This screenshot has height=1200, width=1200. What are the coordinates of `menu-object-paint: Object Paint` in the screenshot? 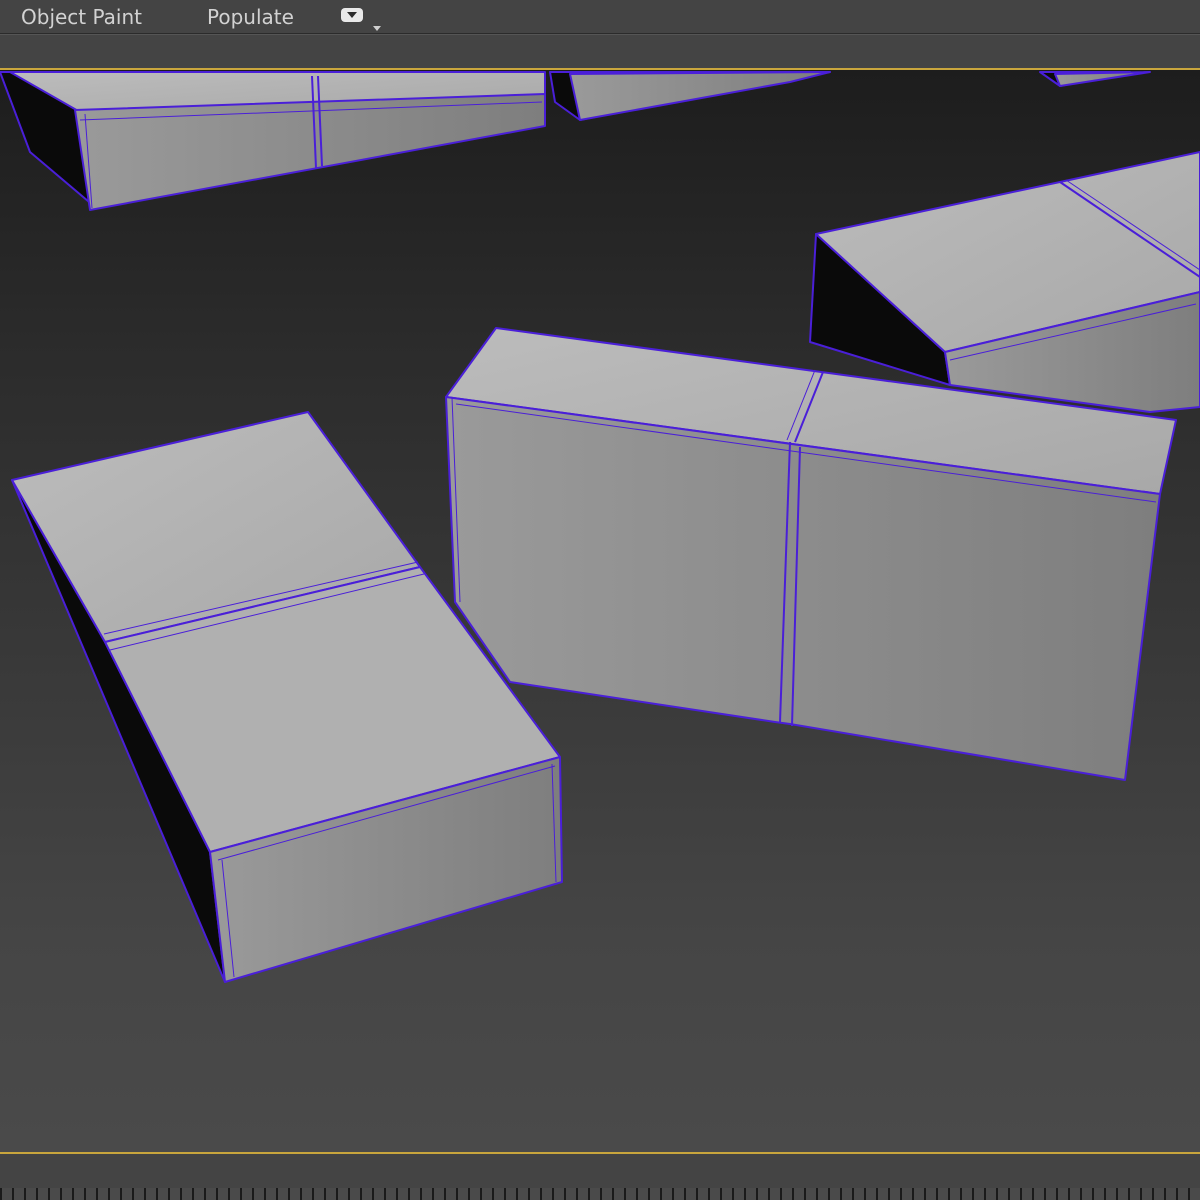 It's located at (81, 17).